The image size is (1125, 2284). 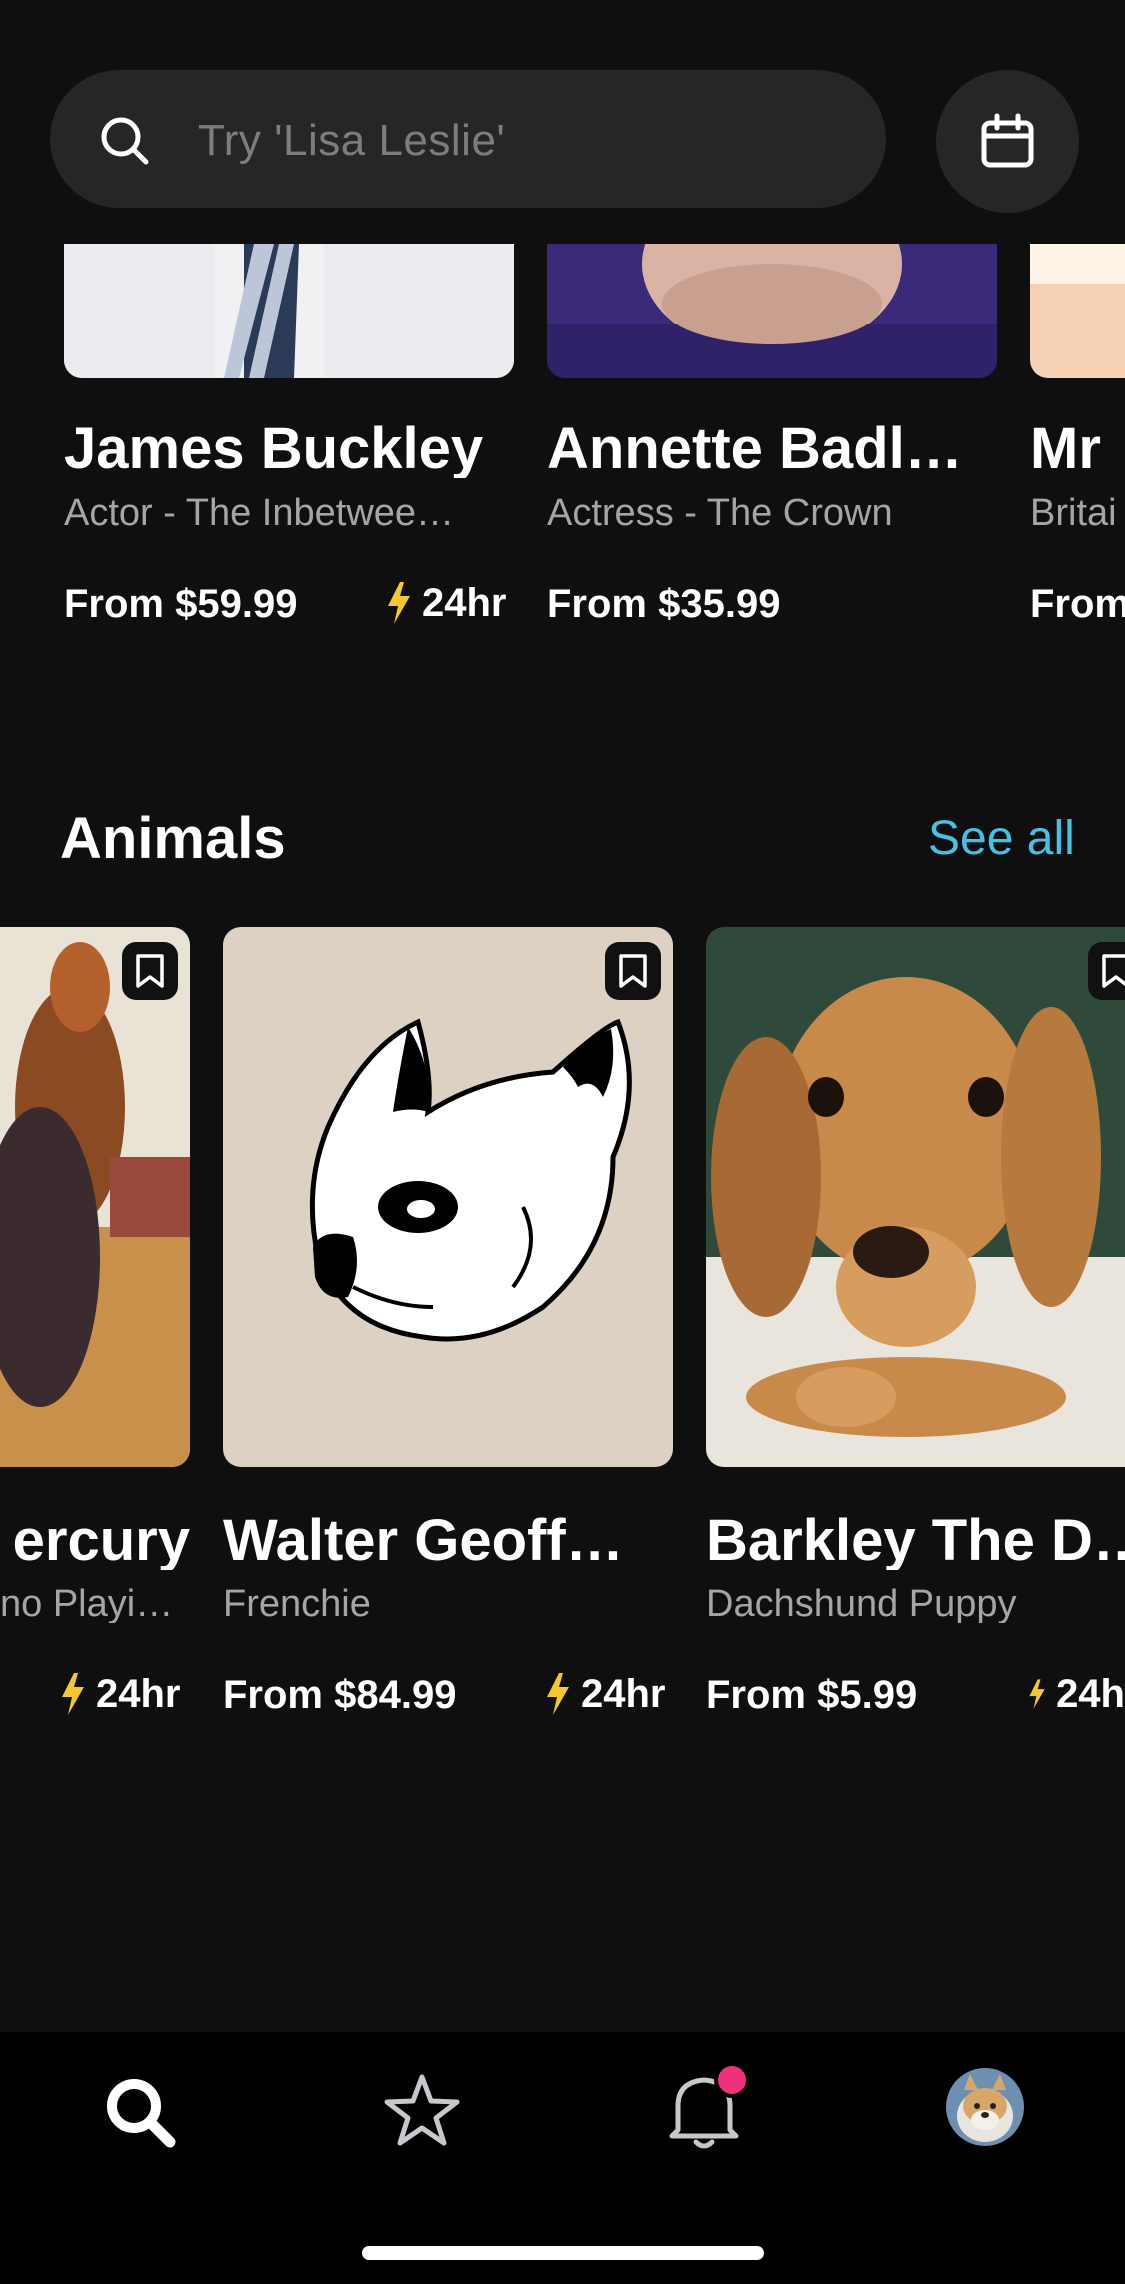 I want to click on talent-subtitle: Actress - The Crown, so click(x=720, y=513).